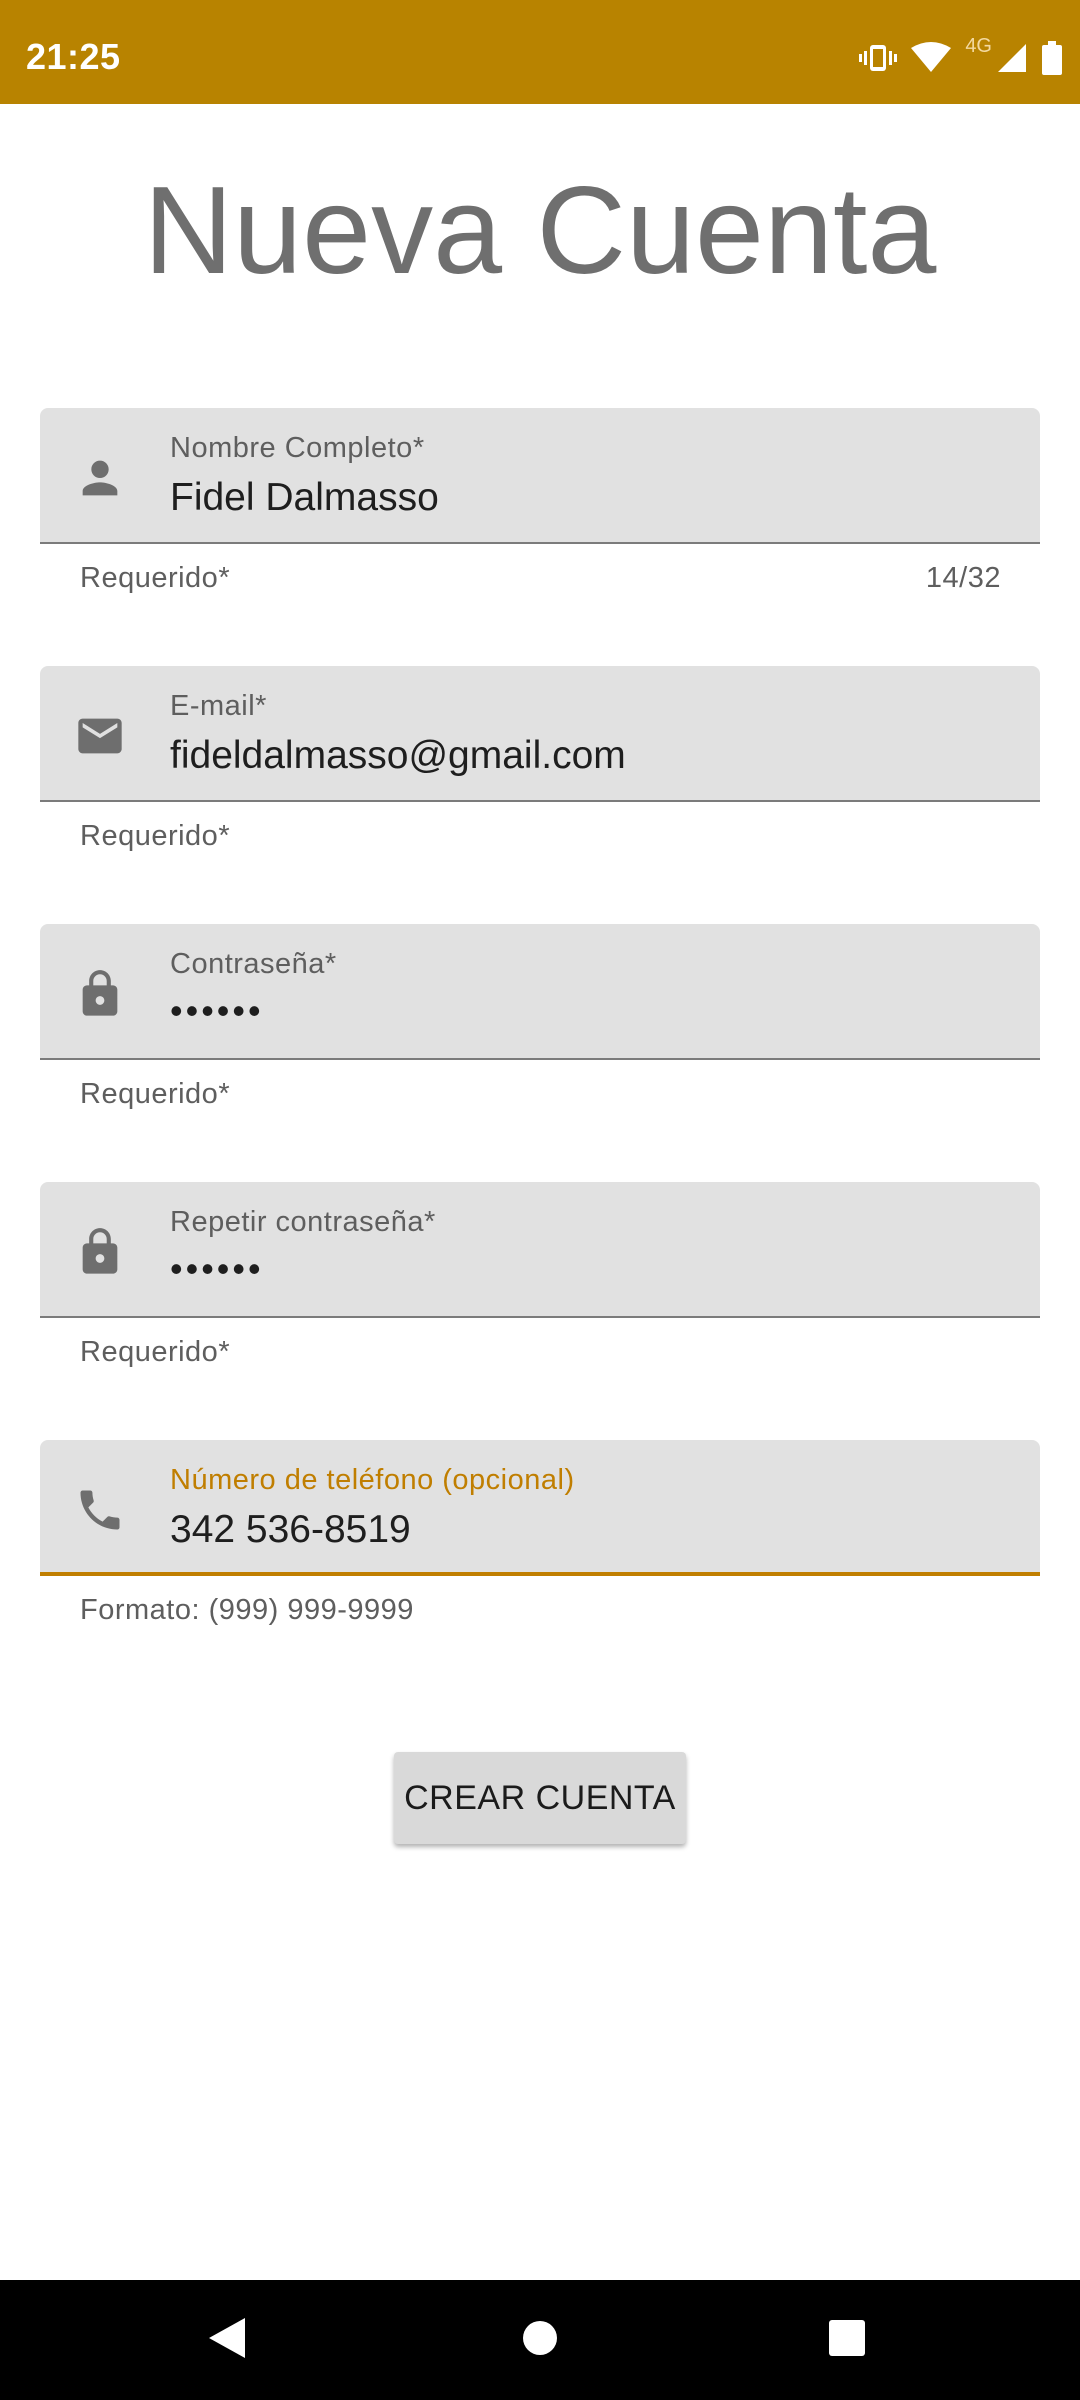  What do you see at coordinates (1012, 58) in the screenshot?
I see `cell-signal-icon` at bounding box center [1012, 58].